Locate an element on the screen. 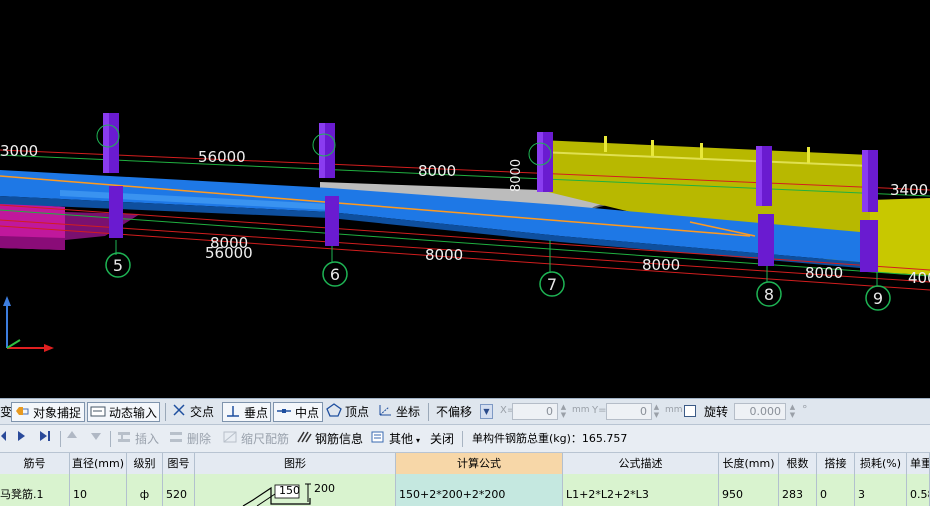 Image resolution: width=930 pixels, height=506 pixels. coordinate-icon is located at coordinates (385, 413).